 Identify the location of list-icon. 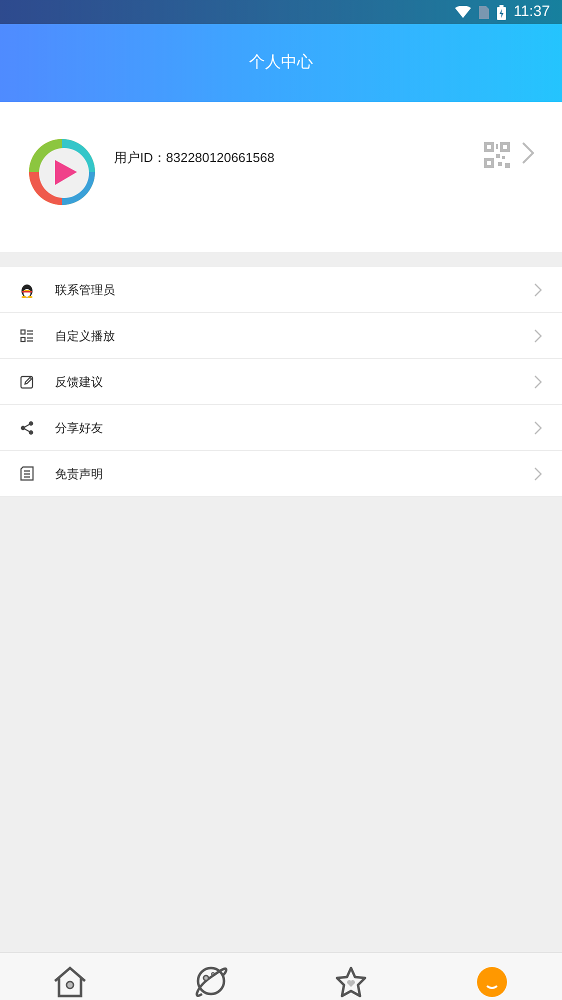
(27, 335).